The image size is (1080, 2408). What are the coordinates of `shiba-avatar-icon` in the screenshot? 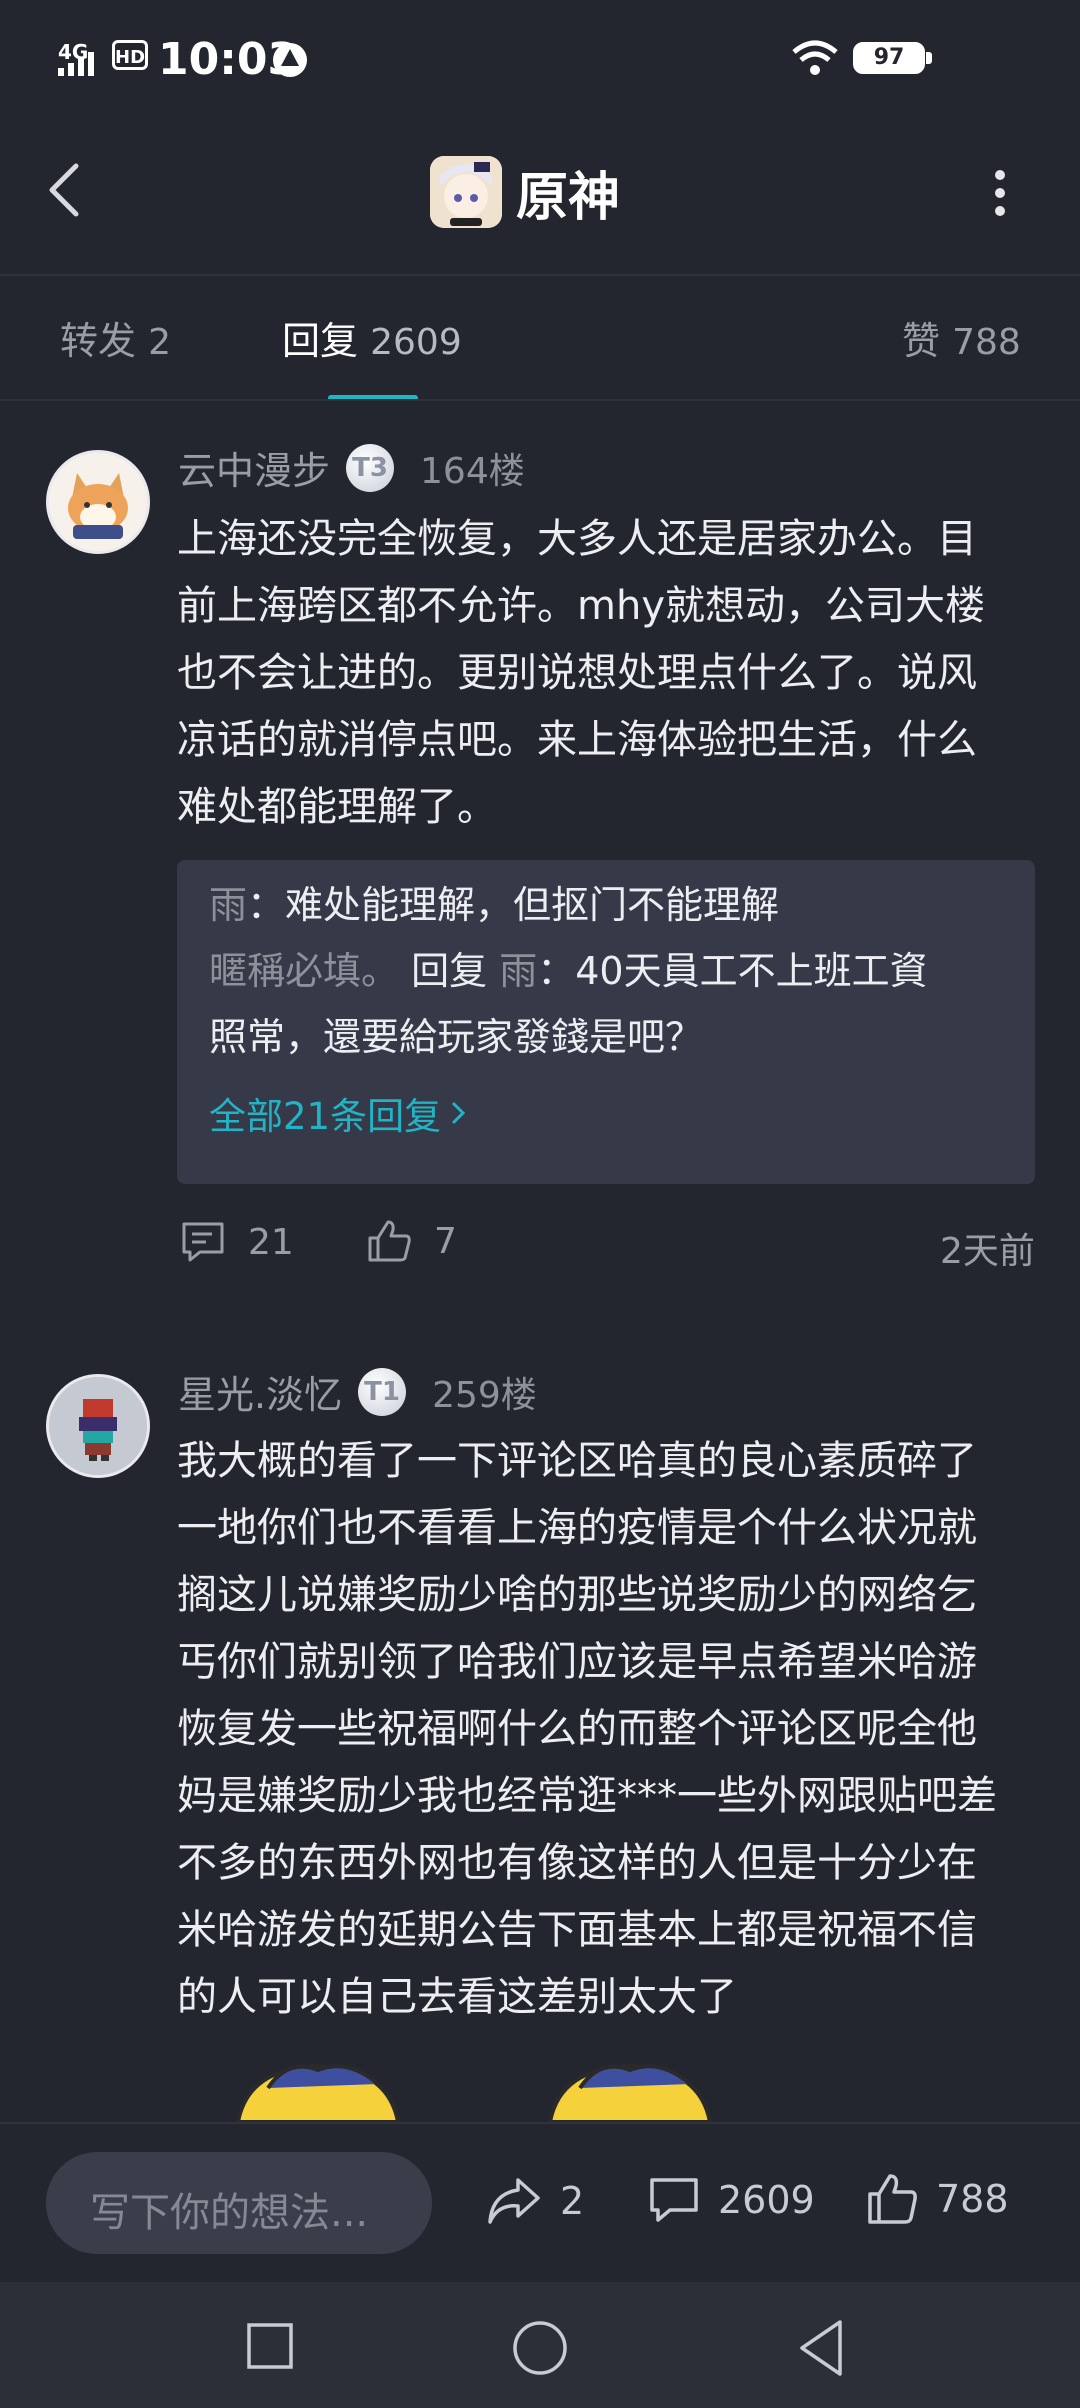 It's located at (98, 502).